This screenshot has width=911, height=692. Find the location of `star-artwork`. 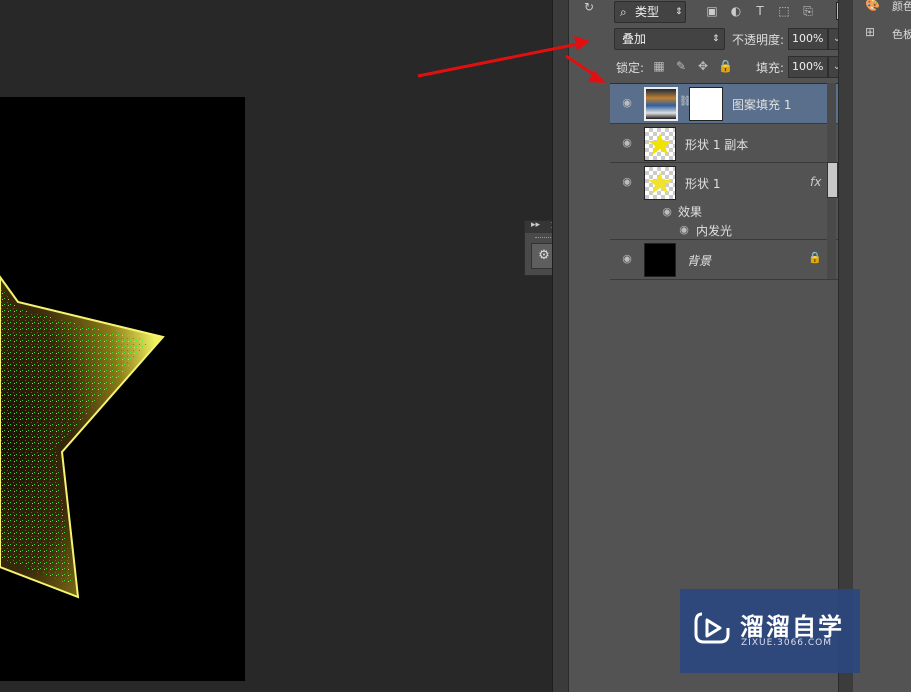

star-artwork is located at coordinates (82, 437).